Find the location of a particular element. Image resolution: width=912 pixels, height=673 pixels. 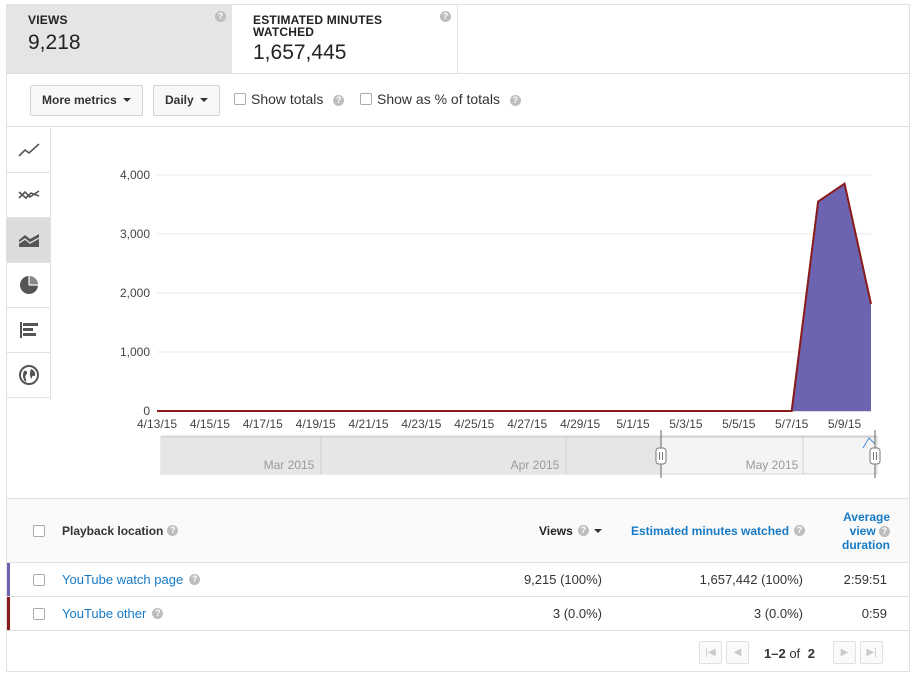

row-minutes: 3 (0.0%) is located at coordinates (778, 613).